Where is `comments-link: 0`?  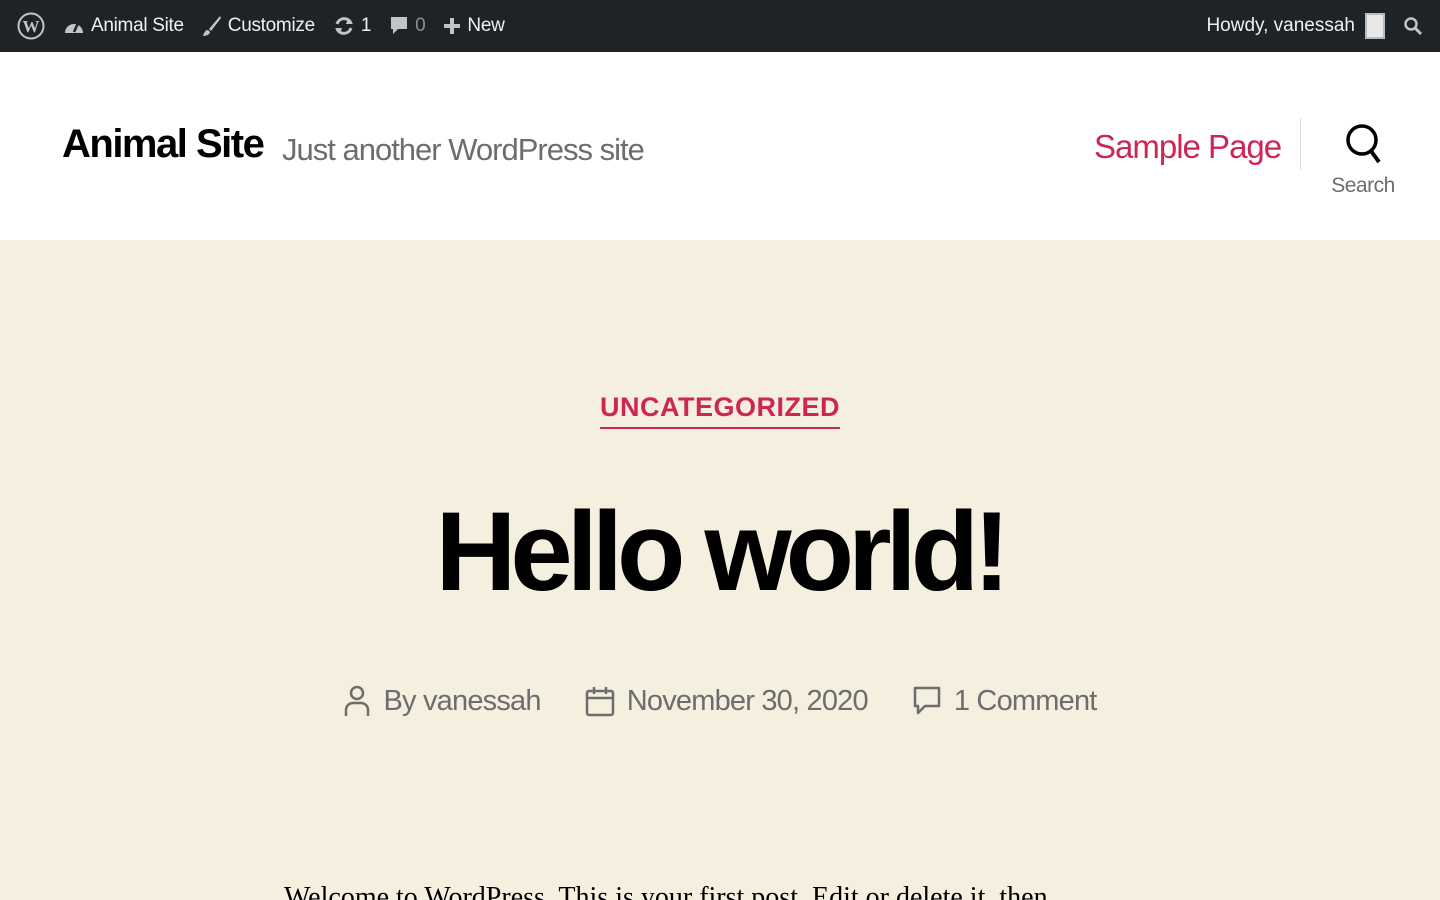 comments-link: 0 is located at coordinates (407, 26).